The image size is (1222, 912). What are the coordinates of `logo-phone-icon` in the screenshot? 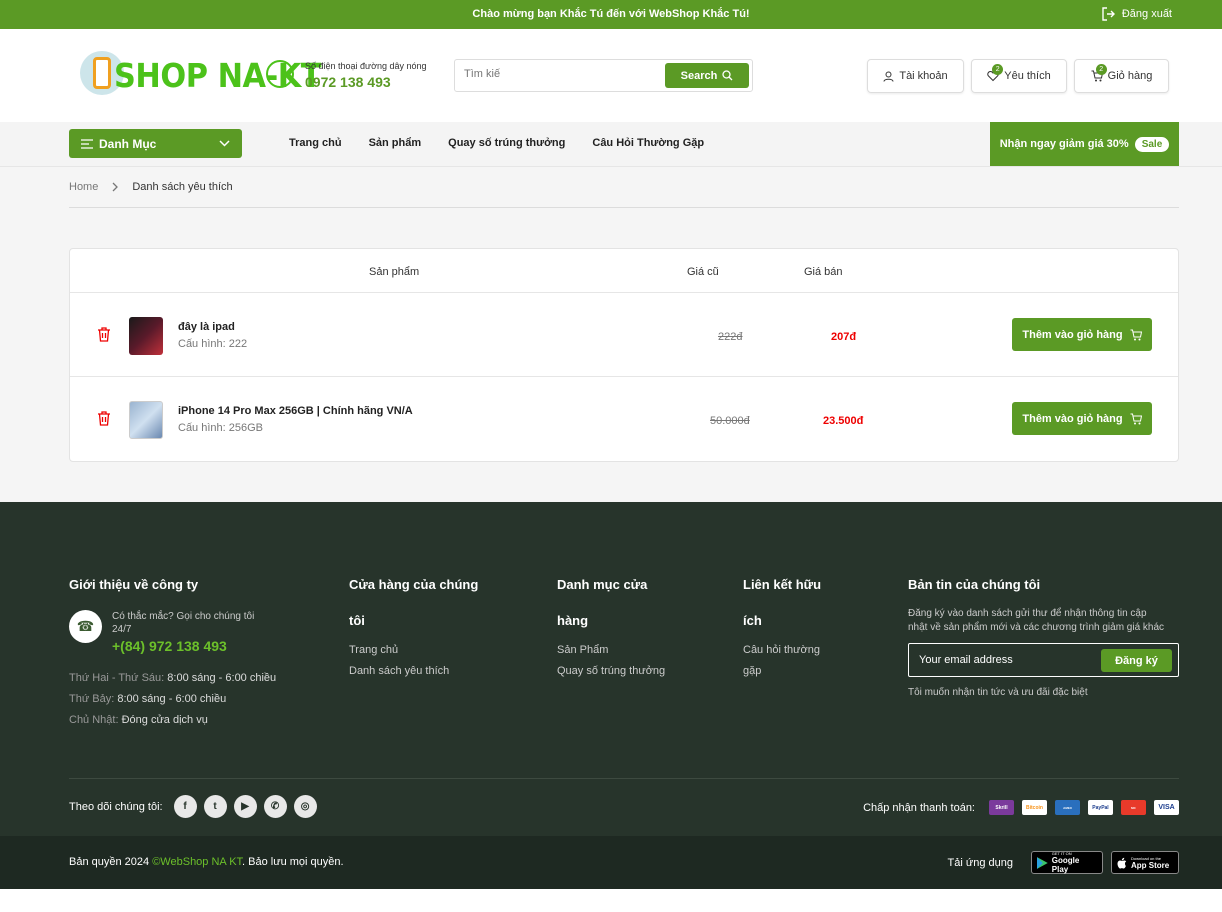 It's located at (102, 73).